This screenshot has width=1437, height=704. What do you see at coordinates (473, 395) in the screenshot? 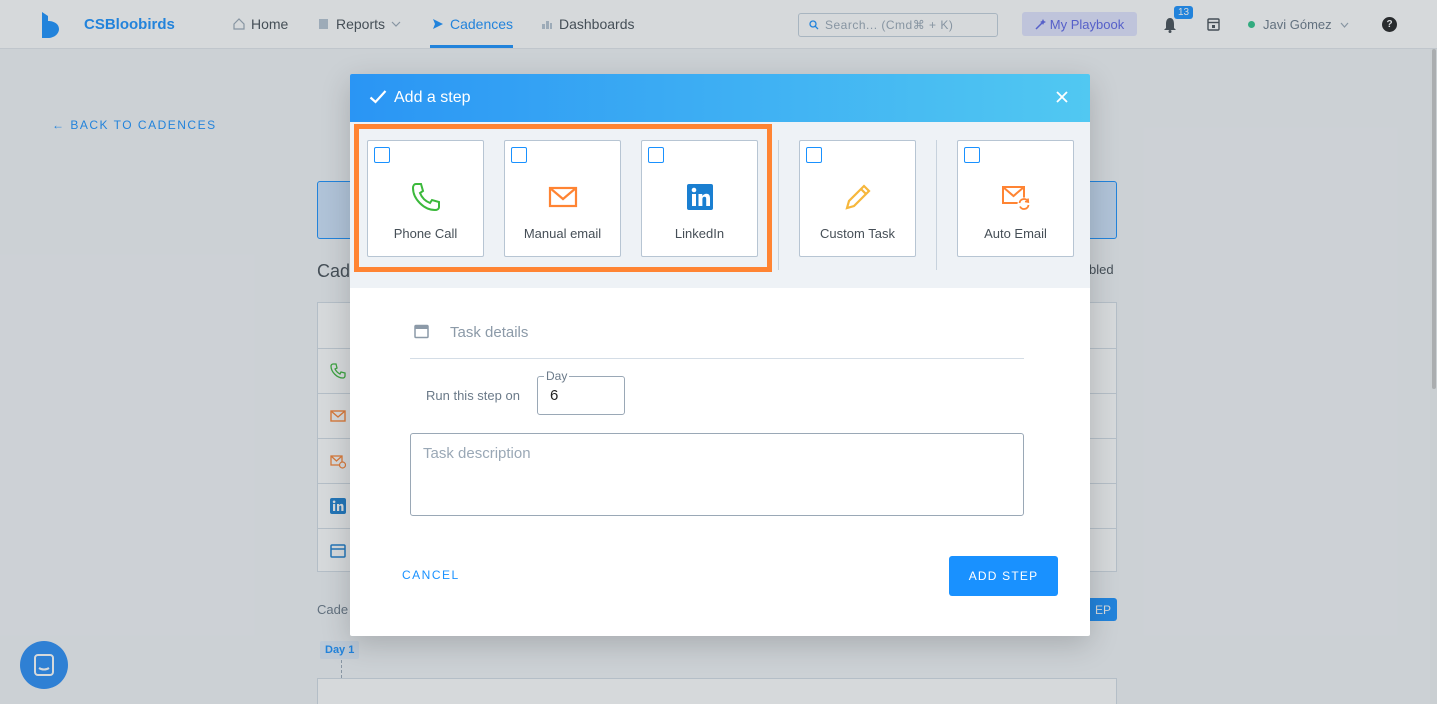
I see `run-step-label: Run this step on` at bounding box center [473, 395].